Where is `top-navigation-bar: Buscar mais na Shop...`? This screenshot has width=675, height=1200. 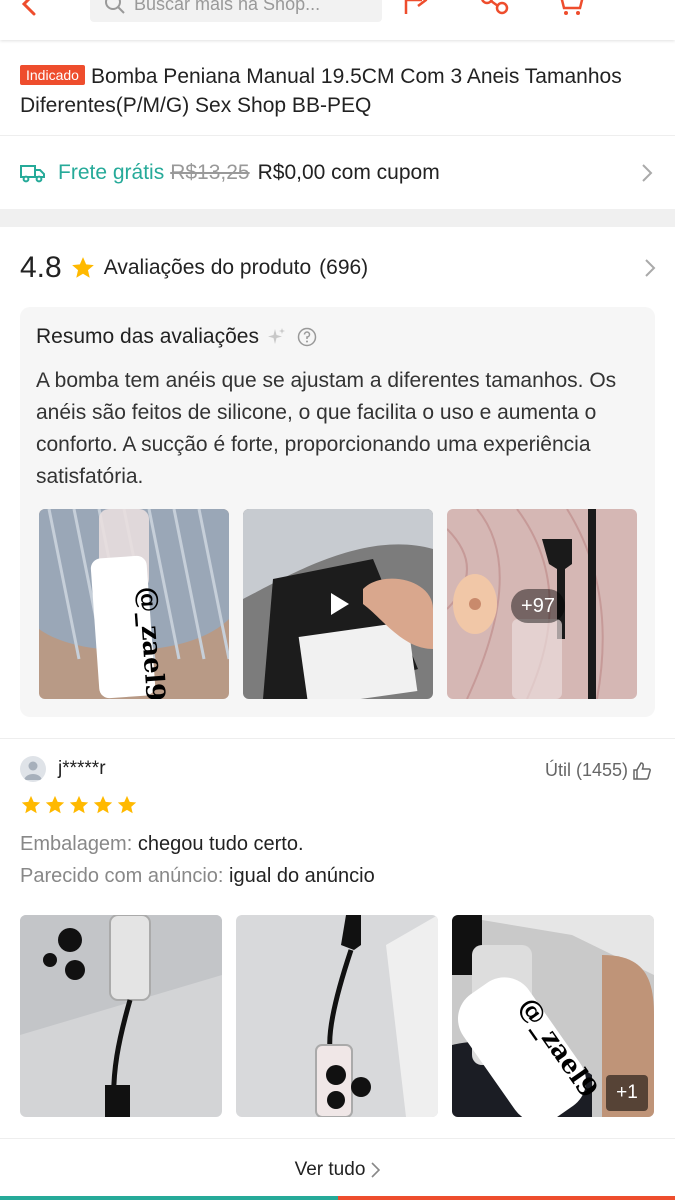 top-navigation-bar: Buscar mais na Shop... is located at coordinates (337, 20).